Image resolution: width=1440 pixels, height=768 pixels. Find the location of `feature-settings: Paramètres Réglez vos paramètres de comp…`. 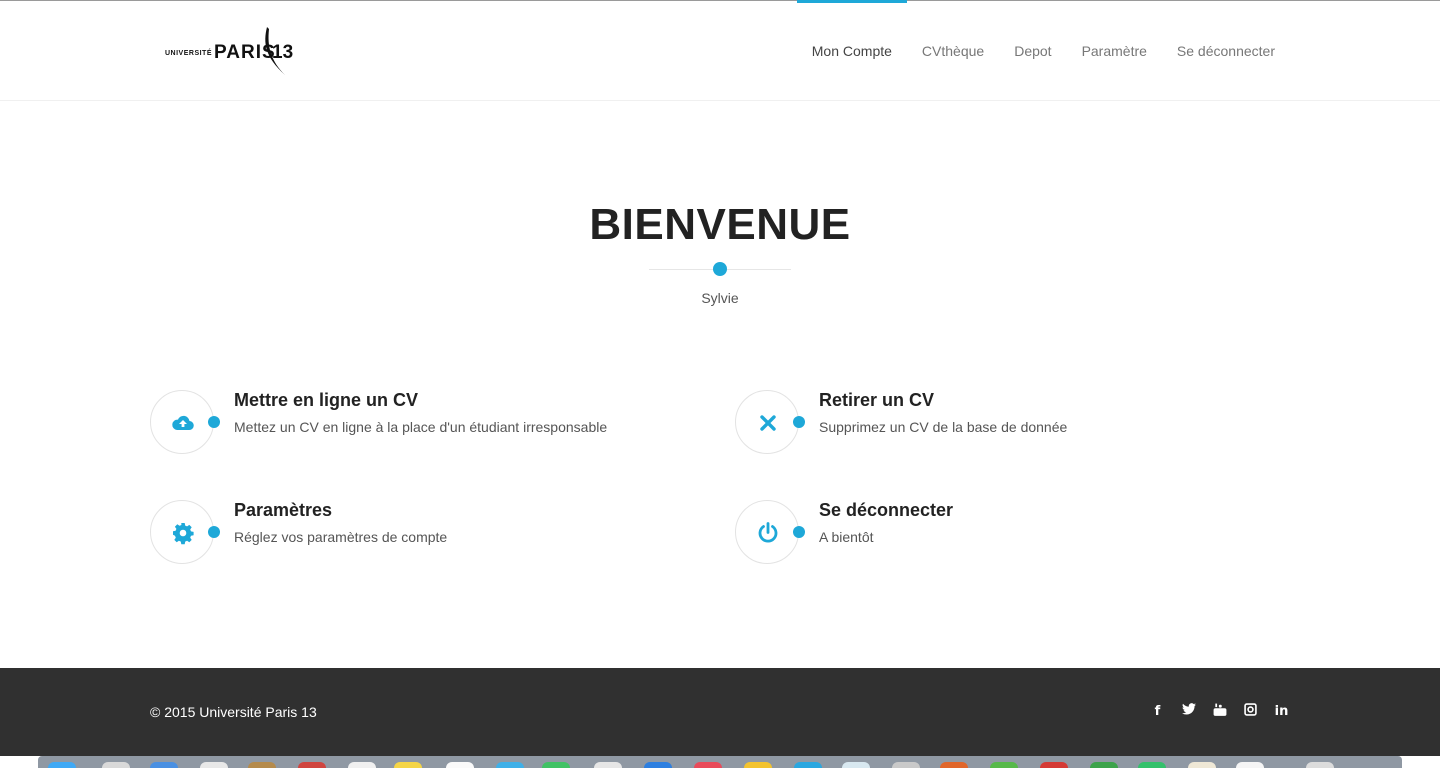

feature-settings: Paramètres Réglez vos paramètres de comp… is located at coordinates (430, 535).